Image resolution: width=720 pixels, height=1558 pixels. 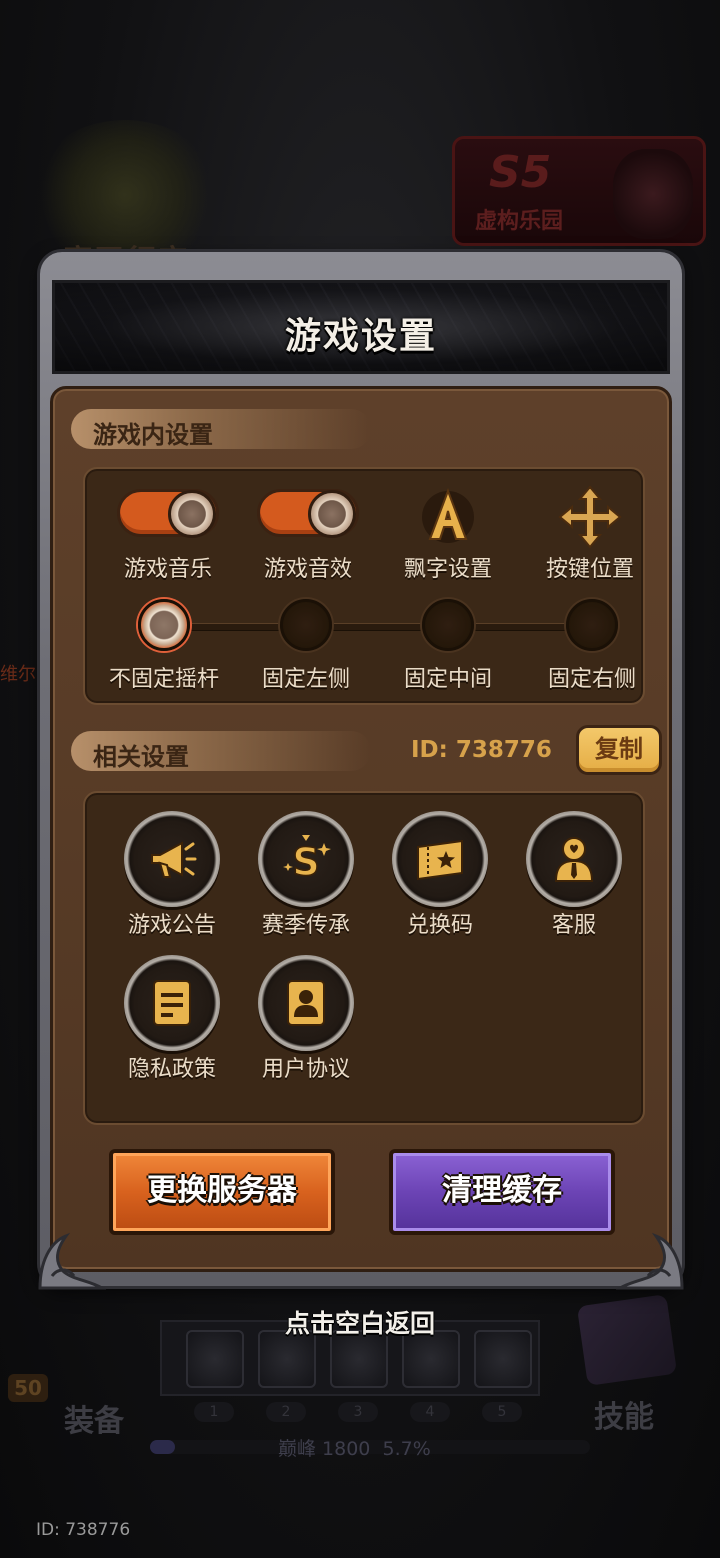 I want to click on section-header-in-game: 游戏内设置, so click(x=221, y=429).